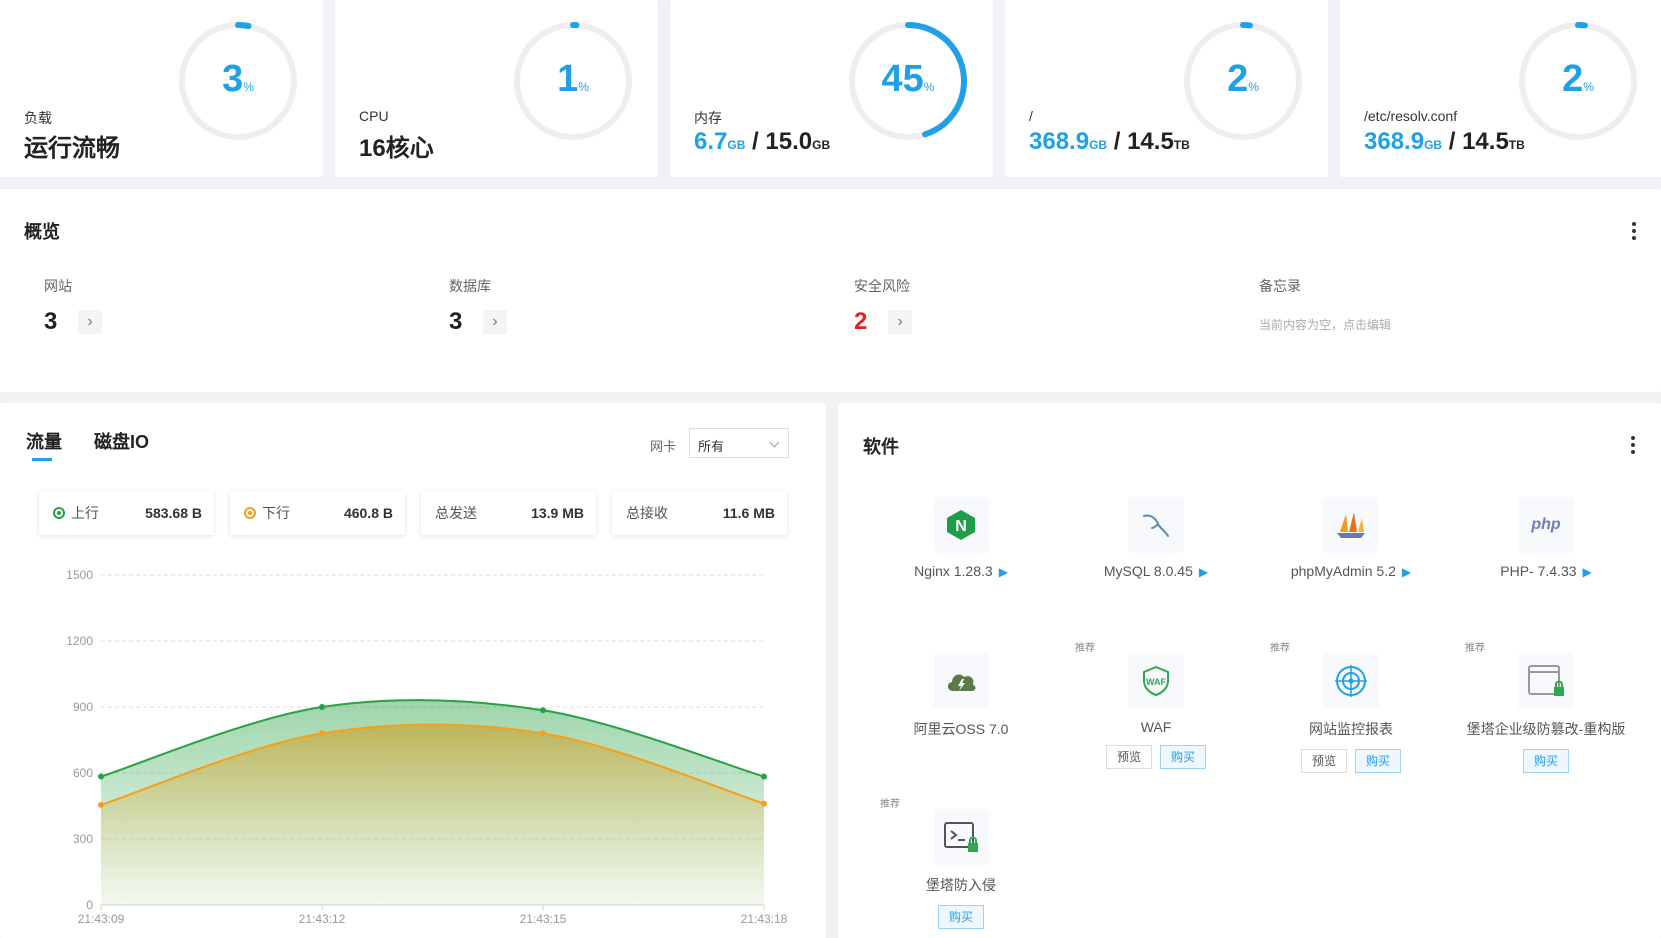  Describe the element at coordinates (1183, 757) in the screenshot. I see `waf-buy-button: 购买` at that location.